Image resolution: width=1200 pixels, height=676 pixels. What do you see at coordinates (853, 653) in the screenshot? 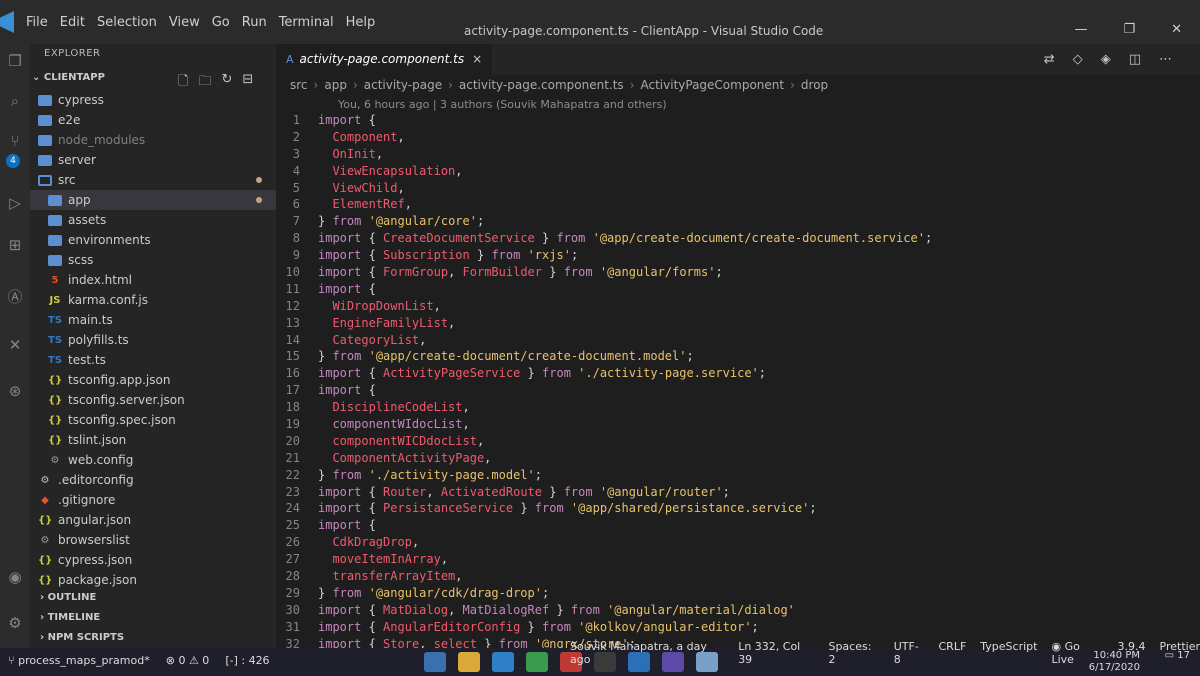
I see `indentation-status: Spaces: 2` at bounding box center [853, 653].